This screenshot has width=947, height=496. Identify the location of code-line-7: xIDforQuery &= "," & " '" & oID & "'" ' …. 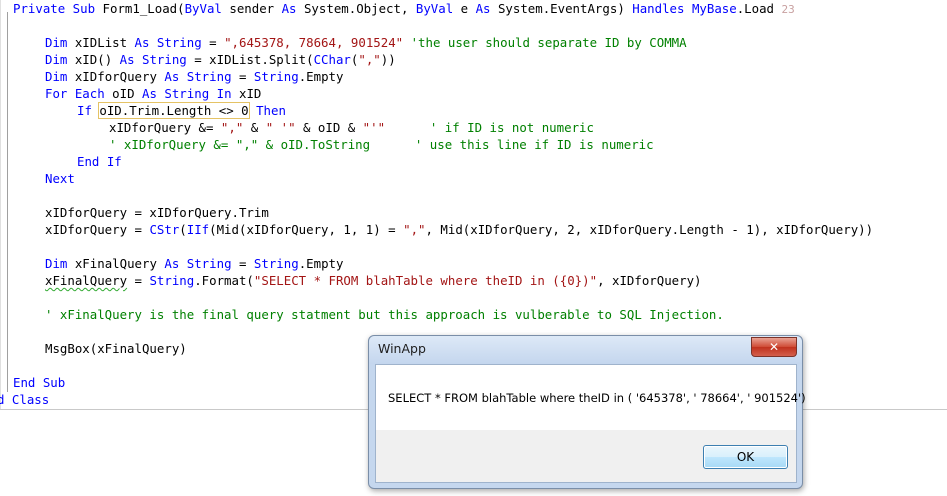
(351, 127).